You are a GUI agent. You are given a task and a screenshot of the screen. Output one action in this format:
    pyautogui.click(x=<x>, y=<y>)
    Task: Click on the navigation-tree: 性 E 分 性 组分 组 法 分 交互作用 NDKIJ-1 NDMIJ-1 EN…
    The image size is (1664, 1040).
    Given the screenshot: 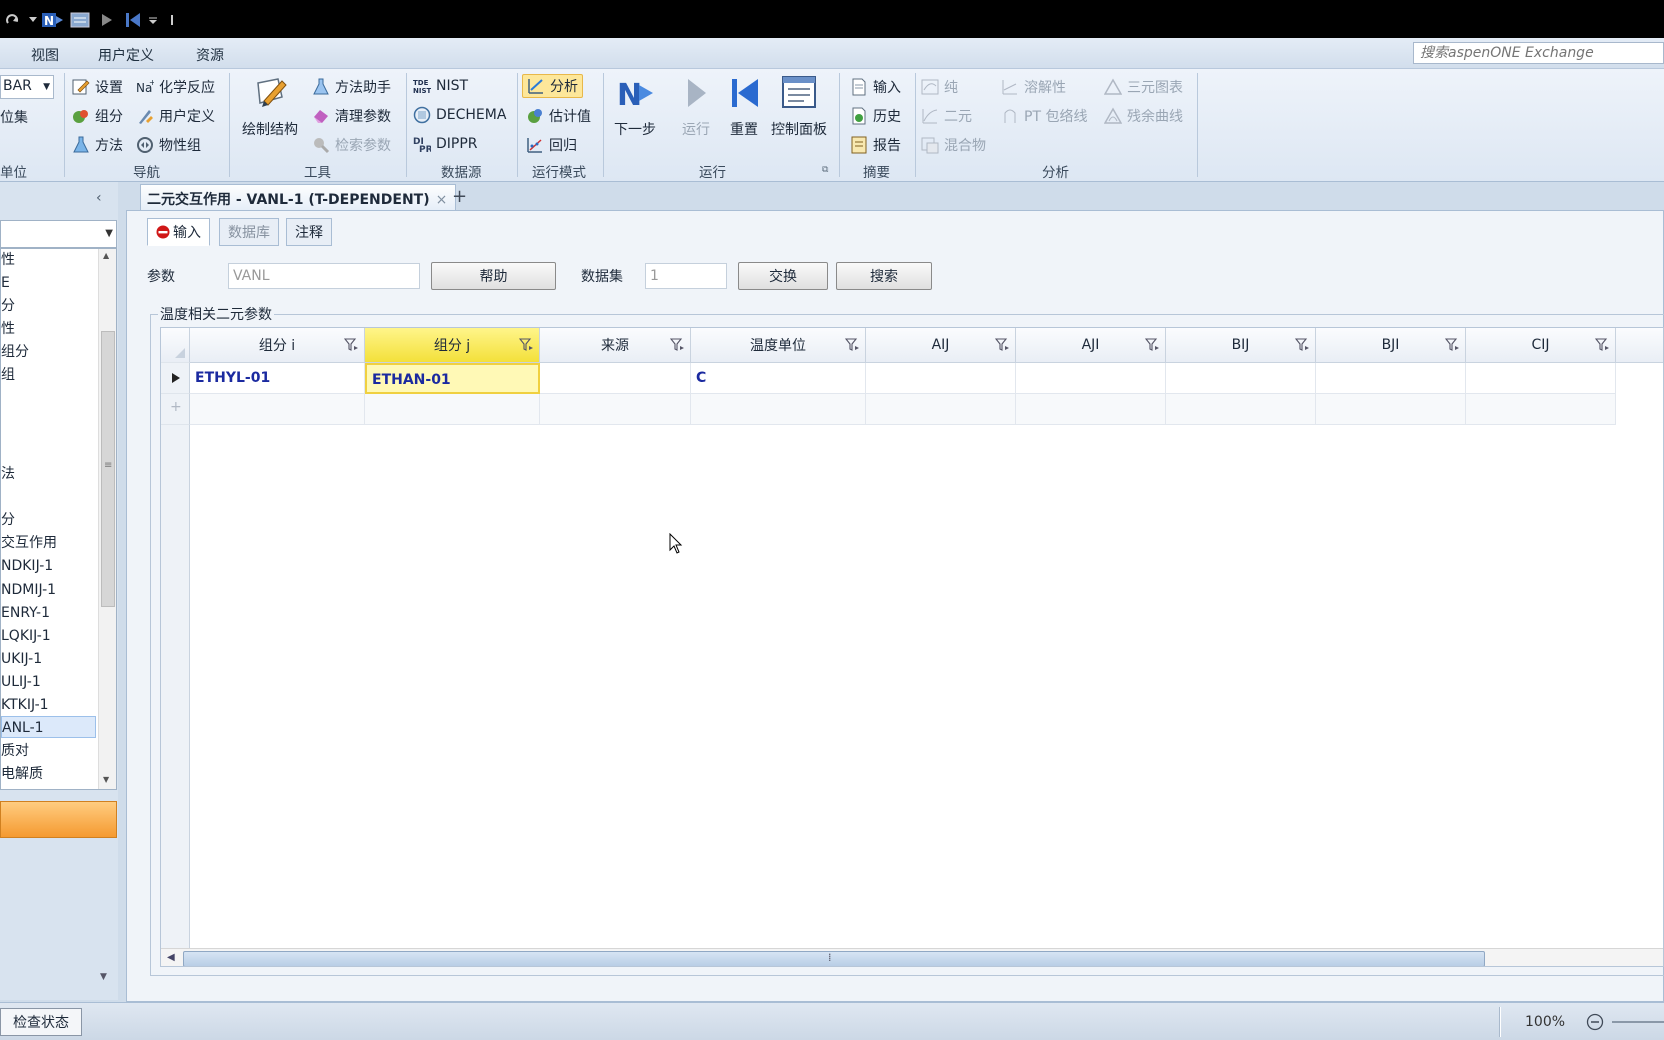 What is the action you would take?
    pyautogui.click(x=58, y=519)
    